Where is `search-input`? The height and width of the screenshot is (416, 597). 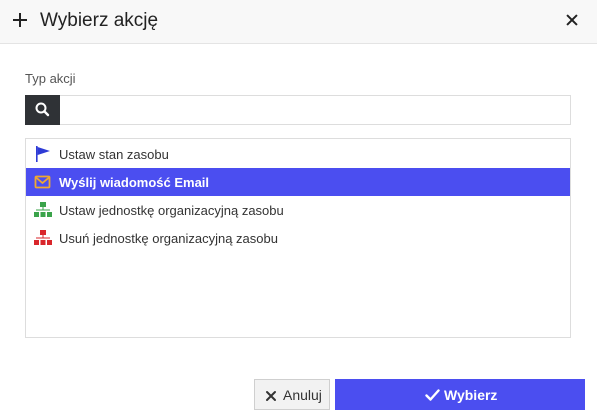
search-input is located at coordinates (315, 110).